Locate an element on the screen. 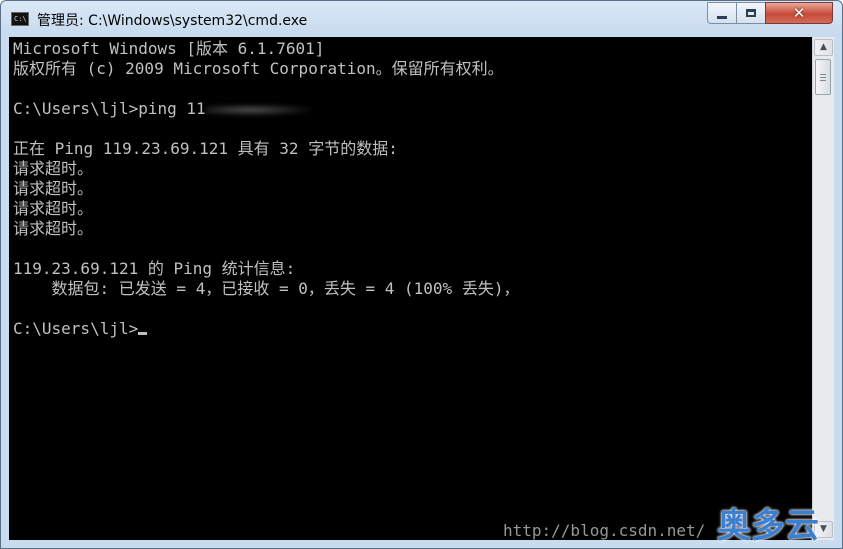 Image resolution: width=843 pixels, height=549 pixels. console-line: 数据包: 已发送 = 4，已接收 = 0，丢失 = 4 (100% 丢失)， is located at coordinates (266, 288).